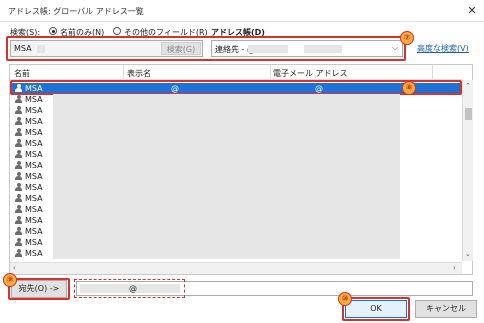  What do you see at coordinates (22, 73) in the screenshot?
I see `column-header-name: 名前` at bounding box center [22, 73].